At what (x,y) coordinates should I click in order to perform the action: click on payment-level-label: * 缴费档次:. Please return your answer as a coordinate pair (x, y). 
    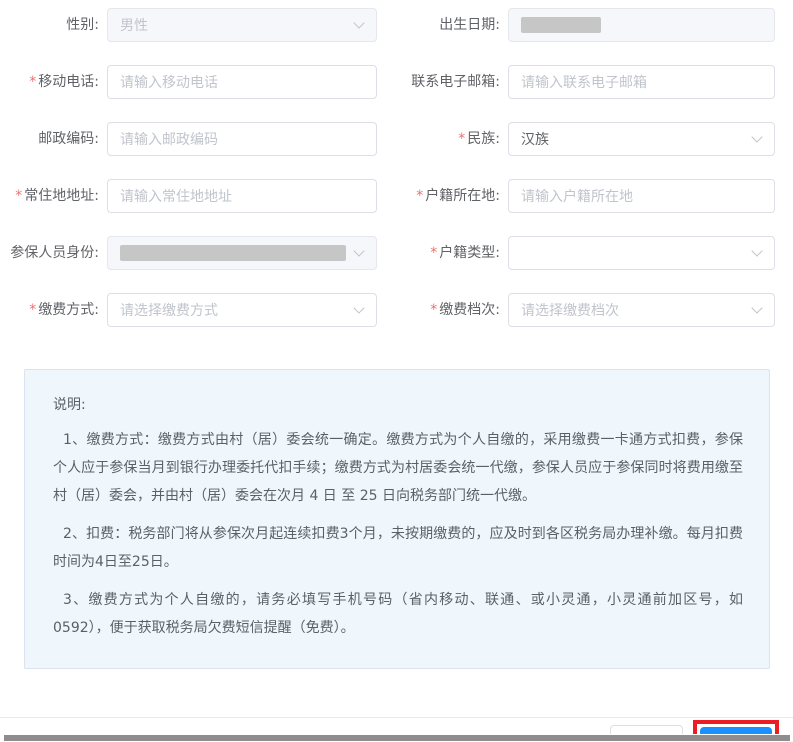
    Looking at the image, I should click on (465, 310).